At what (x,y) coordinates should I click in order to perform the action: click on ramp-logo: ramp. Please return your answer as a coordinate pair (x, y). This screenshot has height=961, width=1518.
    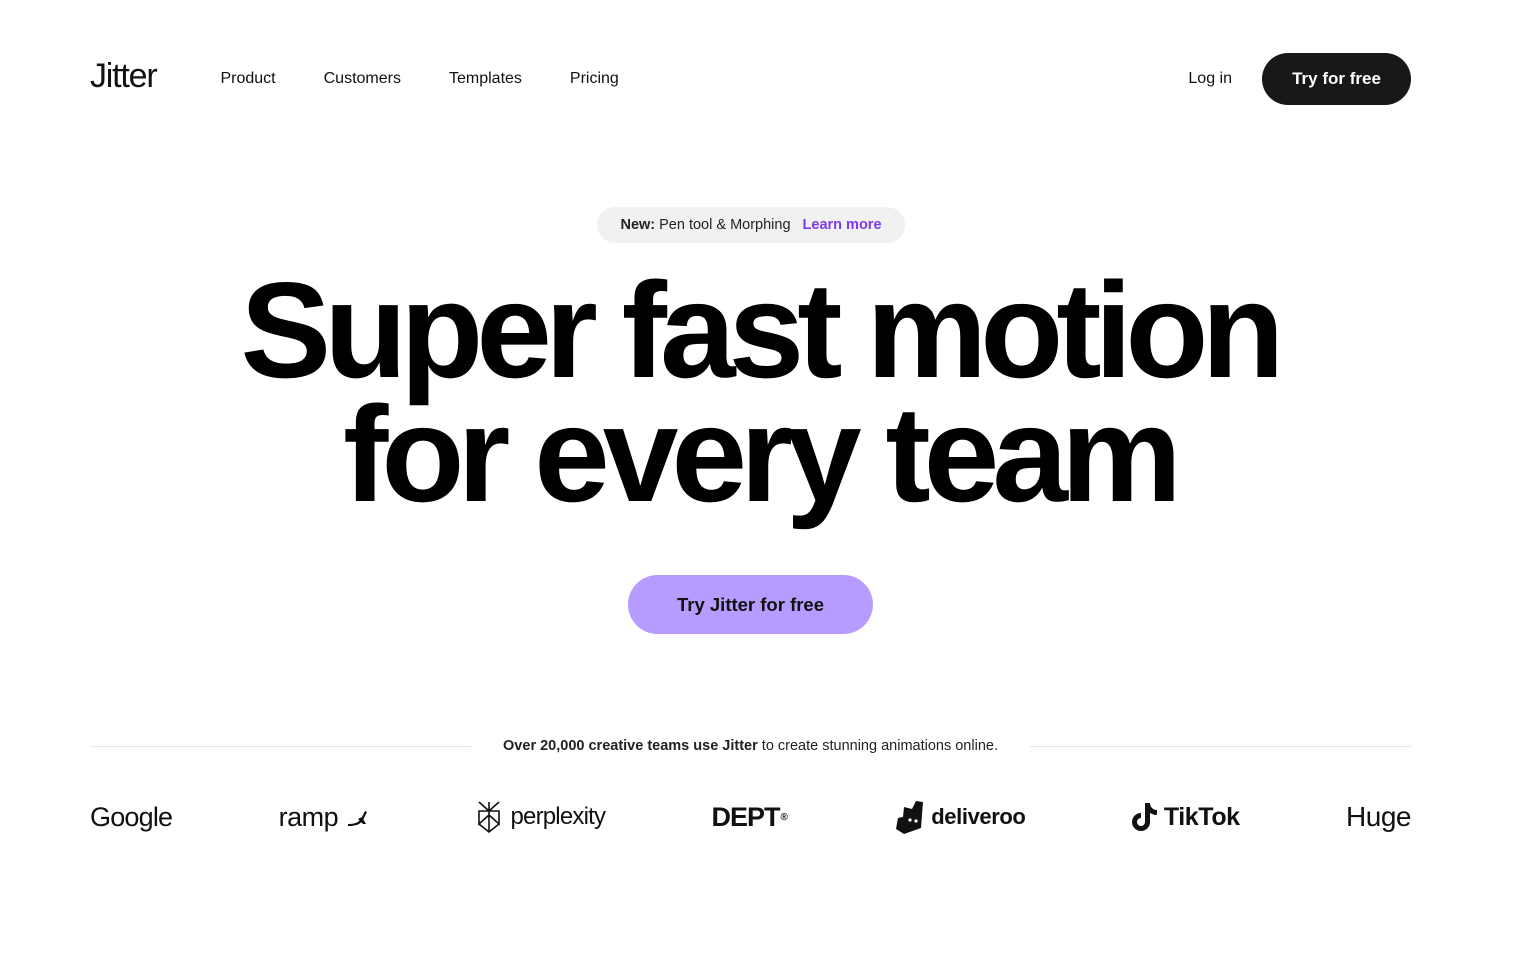
    Looking at the image, I should click on (325, 817).